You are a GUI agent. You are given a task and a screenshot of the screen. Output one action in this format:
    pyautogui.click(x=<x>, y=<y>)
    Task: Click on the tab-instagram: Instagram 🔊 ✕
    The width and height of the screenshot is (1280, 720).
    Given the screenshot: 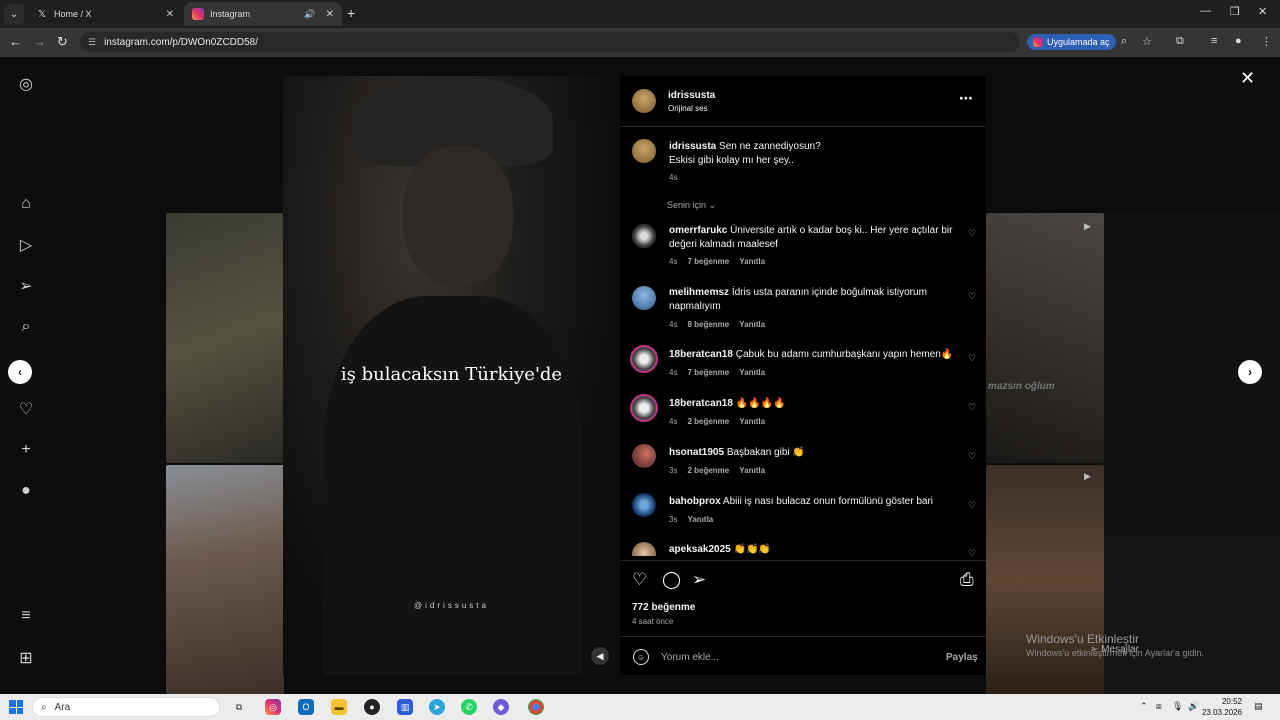 What is the action you would take?
    pyautogui.click(x=263, y=14)
    